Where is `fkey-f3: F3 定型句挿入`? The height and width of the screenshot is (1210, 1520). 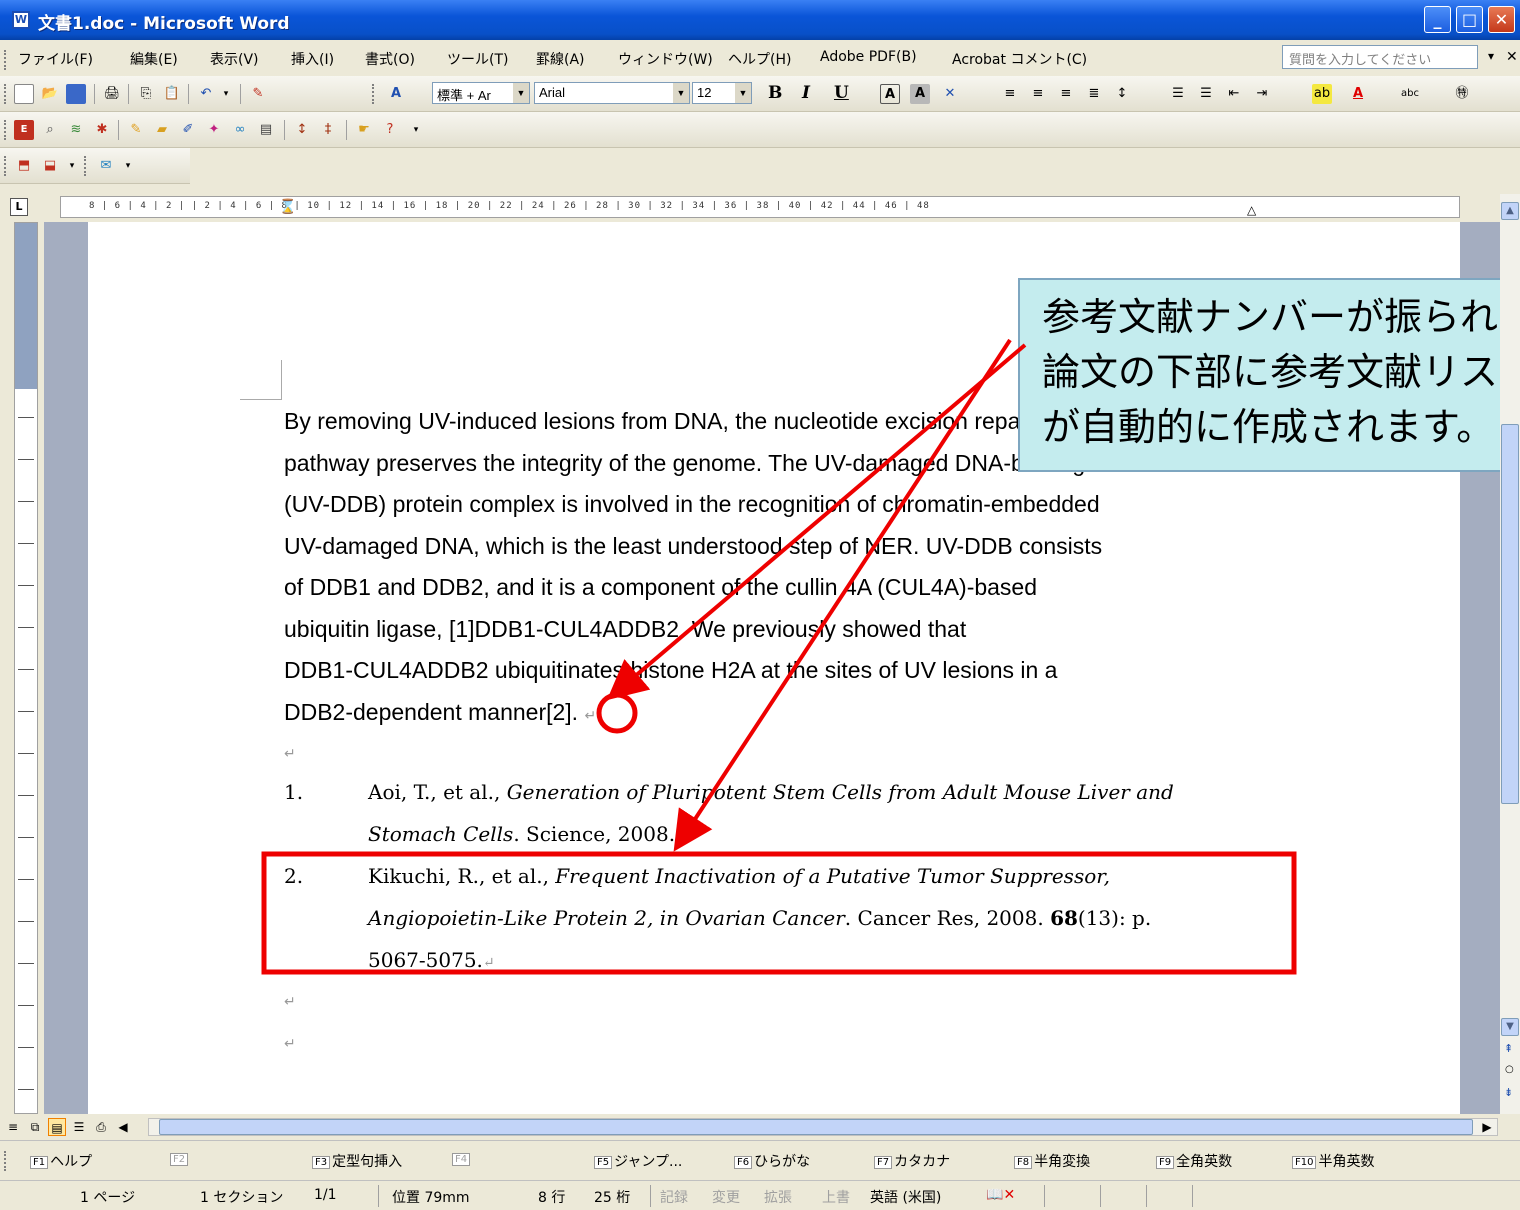 fkey-f3: F3 定型句挿入 is located at coordinates (357, 1161).